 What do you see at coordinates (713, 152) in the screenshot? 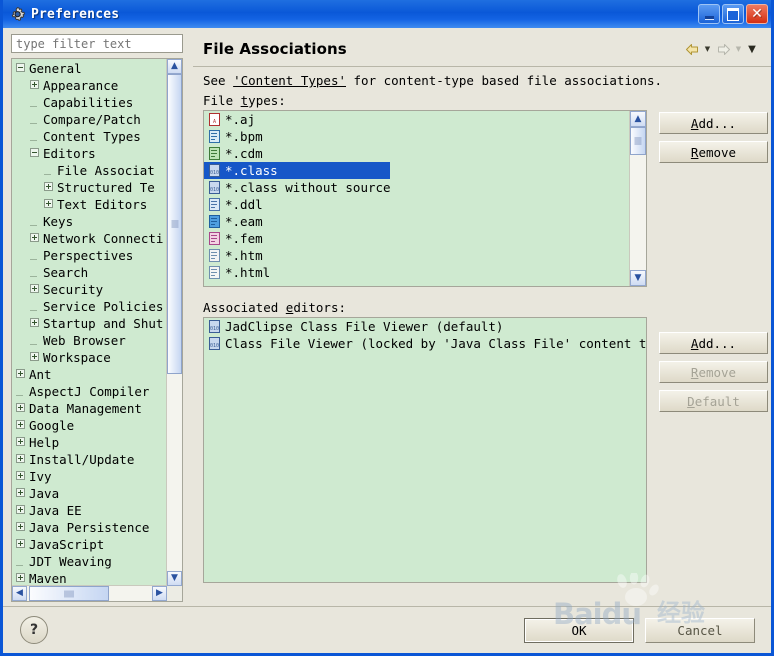
I see `file-types-remove-button: Remove` at bounding box center [713, 152].